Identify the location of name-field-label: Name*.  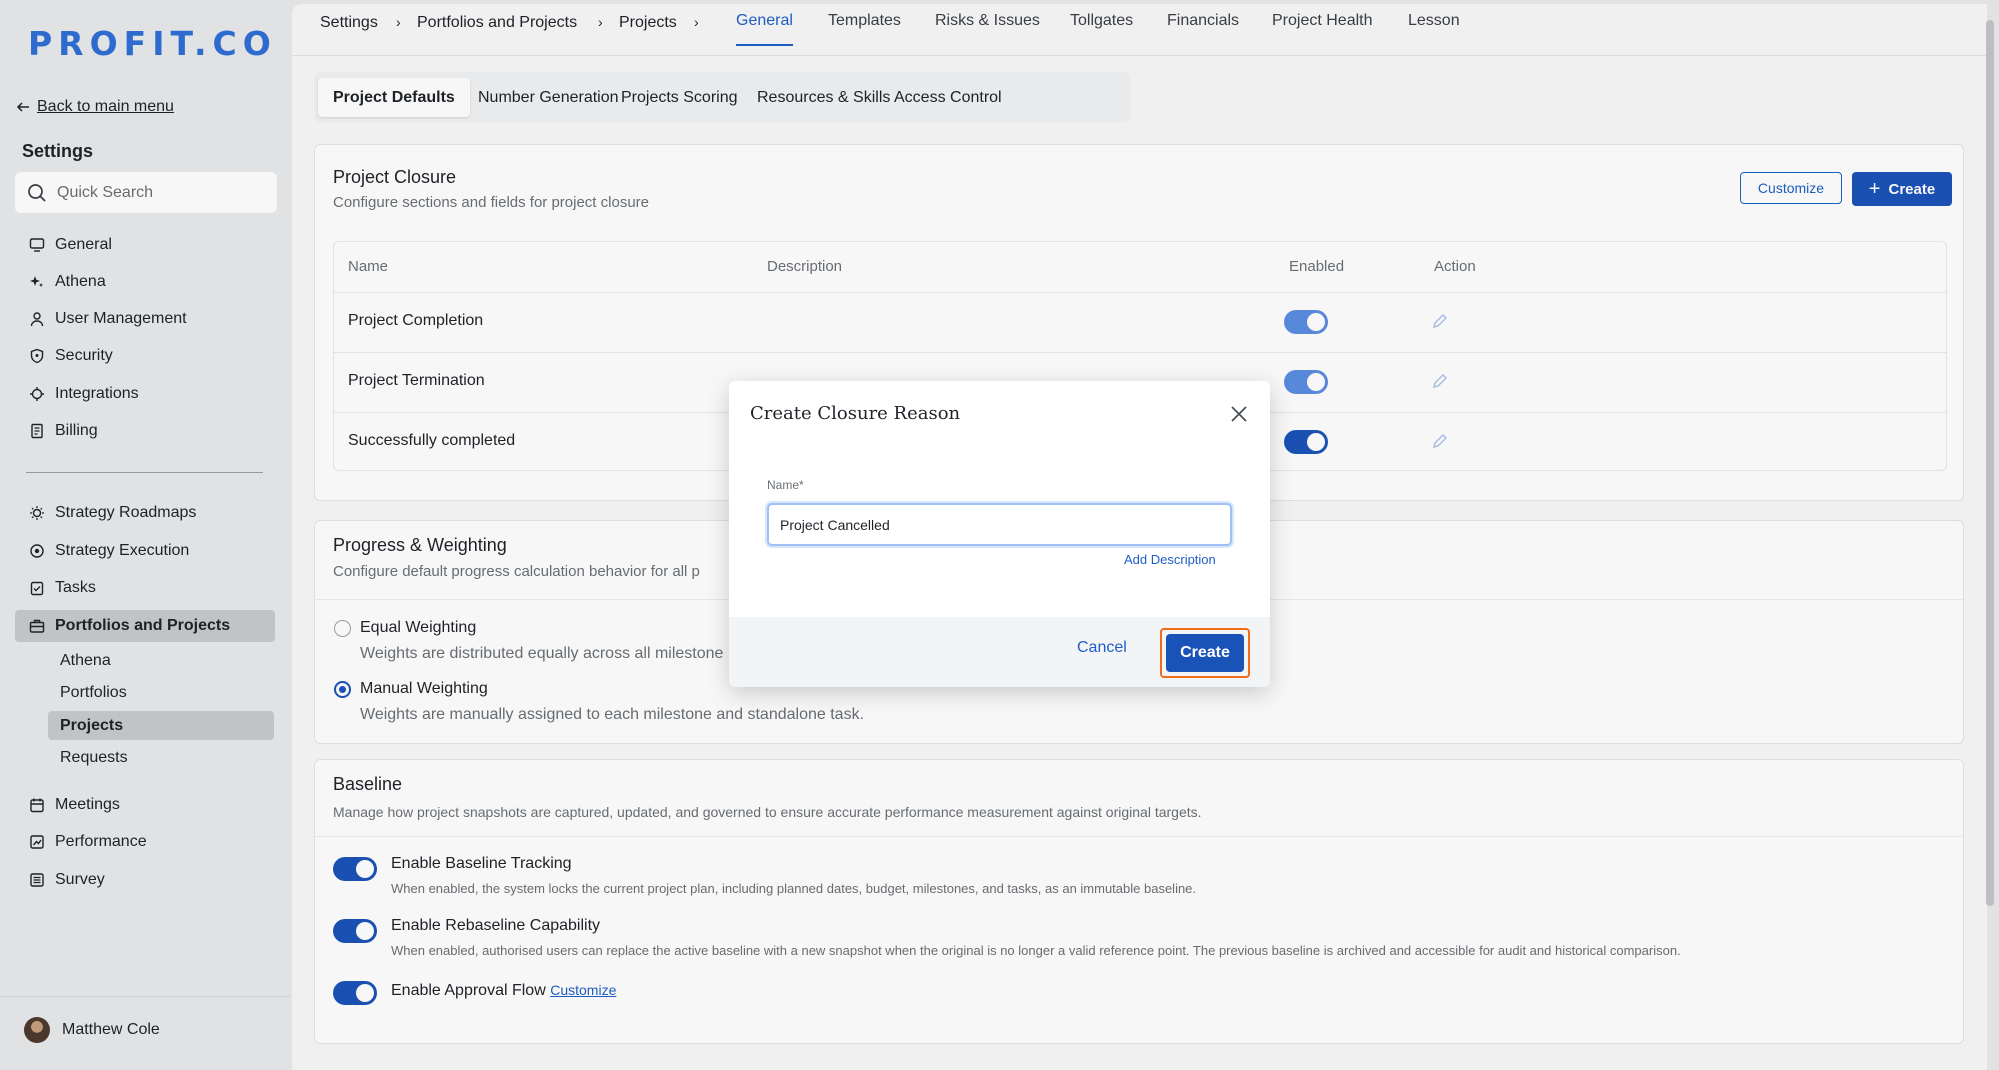
(785, 485).